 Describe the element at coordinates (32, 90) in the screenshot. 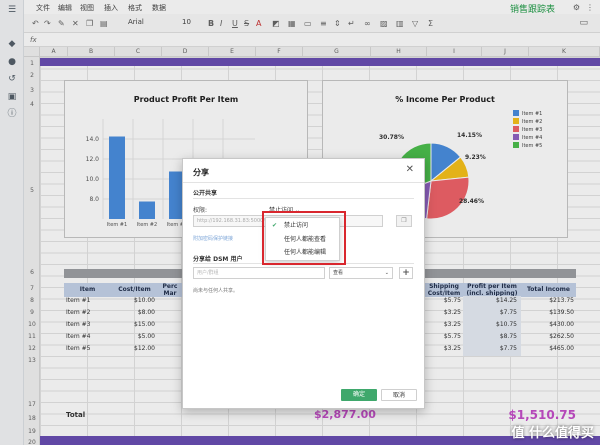

I see `row-header: 3` at that location.